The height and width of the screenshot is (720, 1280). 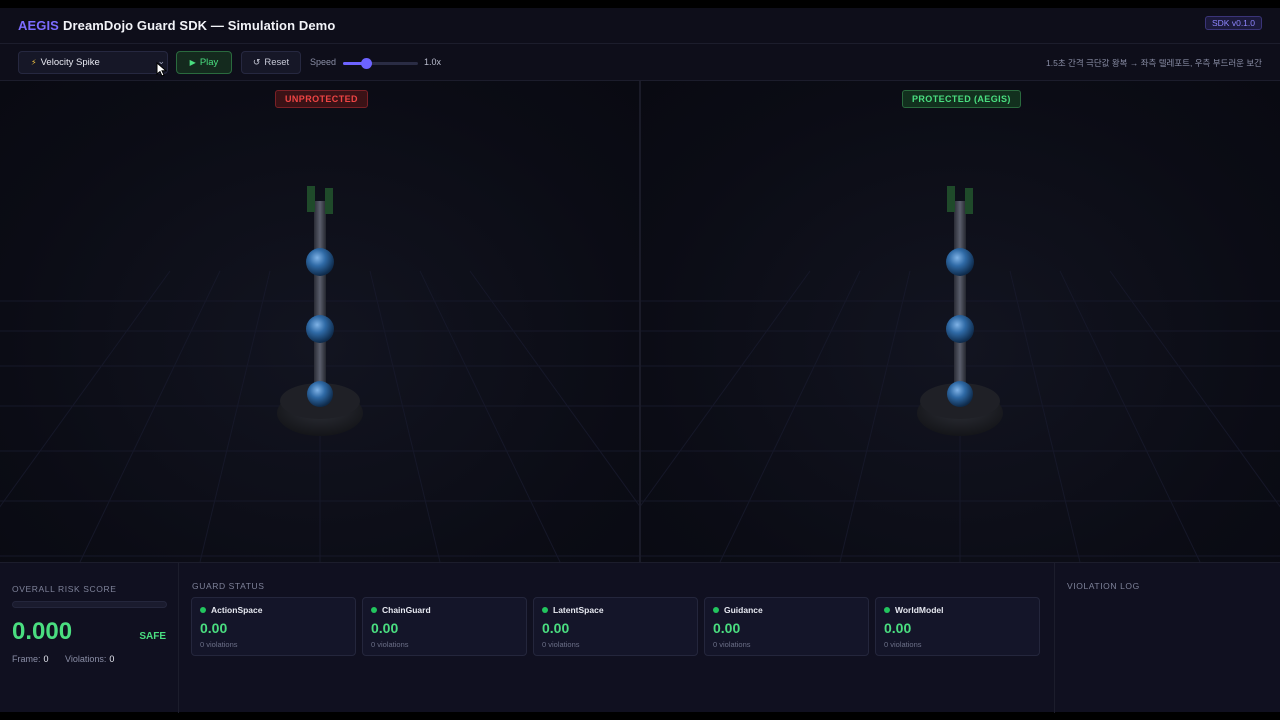 What do you see at coordinates (743, 610) in the screenshot?
I see `guard-name: Guidance` at bounding box center [743, 610].